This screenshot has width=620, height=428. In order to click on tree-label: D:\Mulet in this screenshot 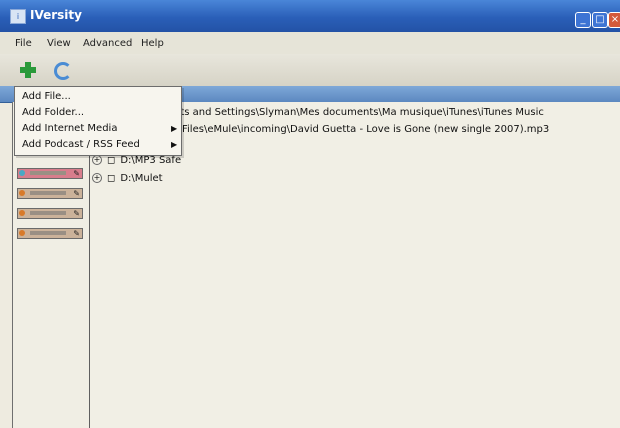, I will do `click(141, 178)`.